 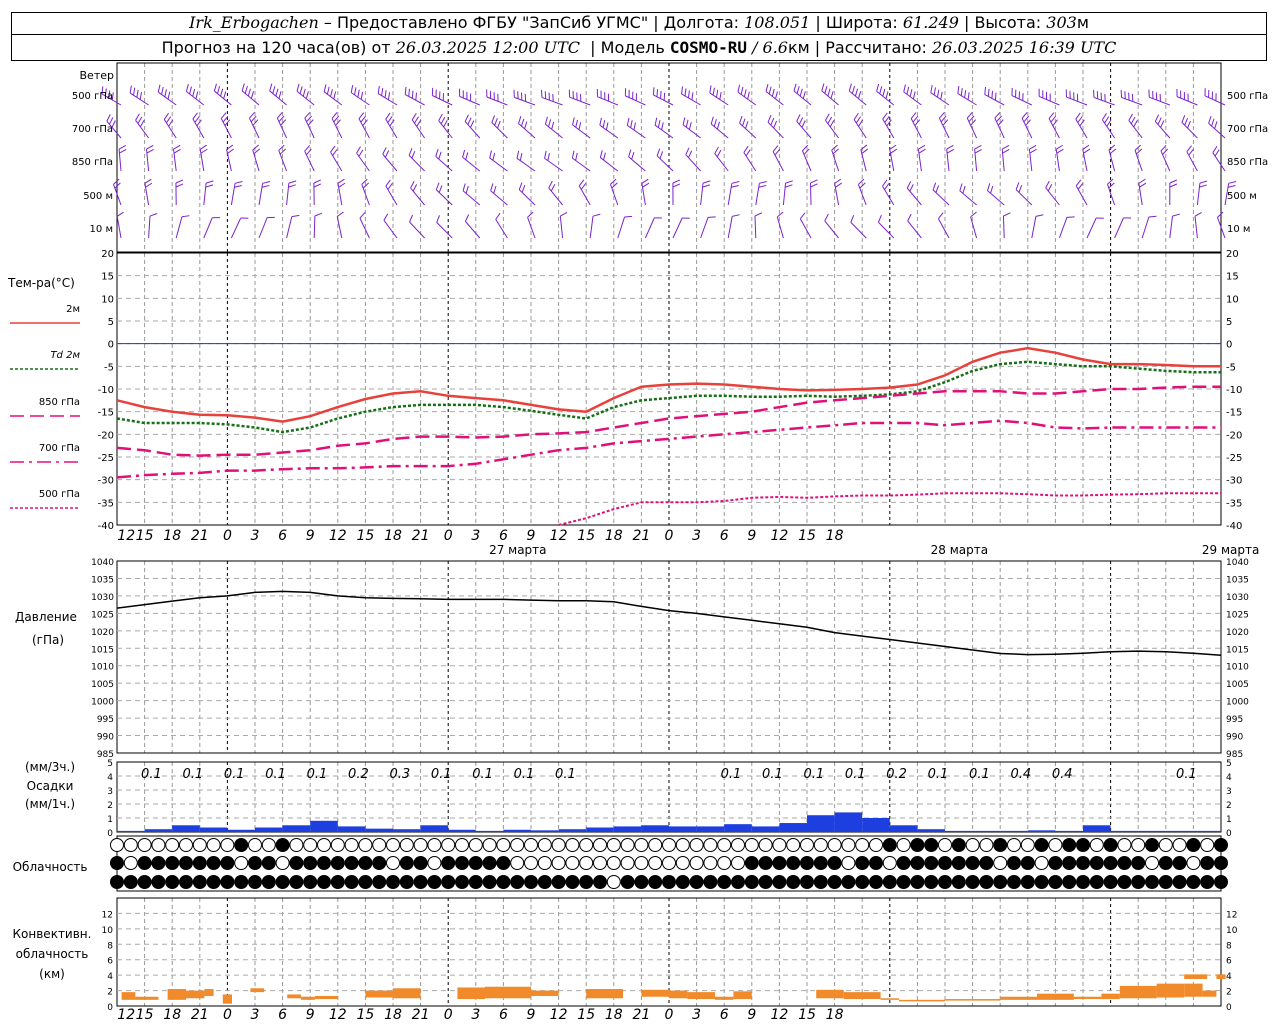 I want to click on temp-xtick: 12, so click(x=559, y=536).